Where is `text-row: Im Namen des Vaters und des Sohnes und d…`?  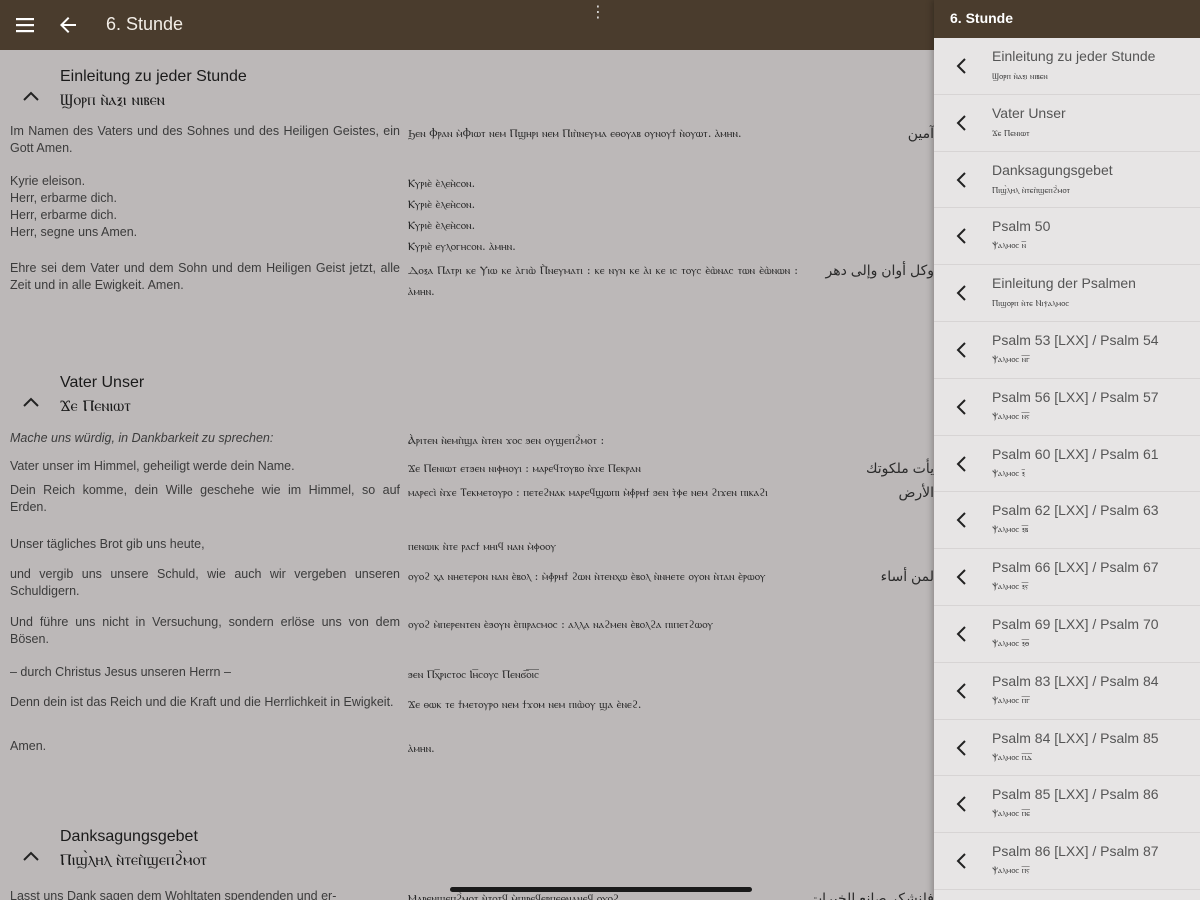 text-row: Im Namen des Vaters und des Sohnes und d… is located at coordinates (467, 148).